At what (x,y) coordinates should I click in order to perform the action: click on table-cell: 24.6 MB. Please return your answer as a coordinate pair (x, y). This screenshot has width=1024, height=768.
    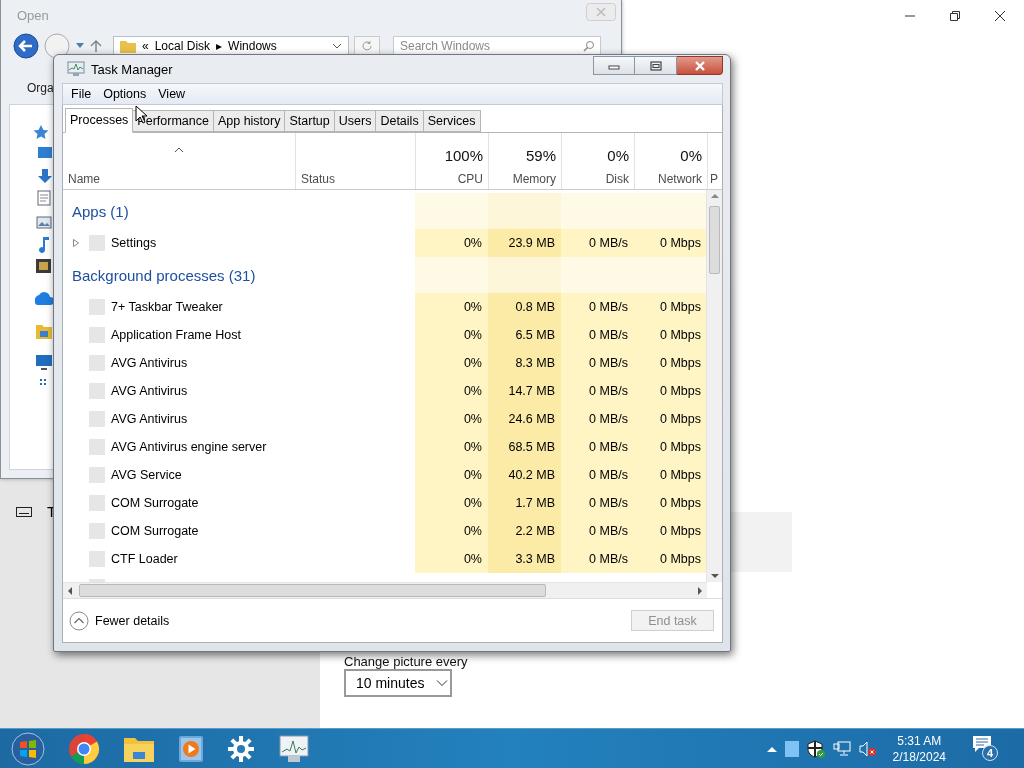
    Looking at the image, I should click on (531, 419).